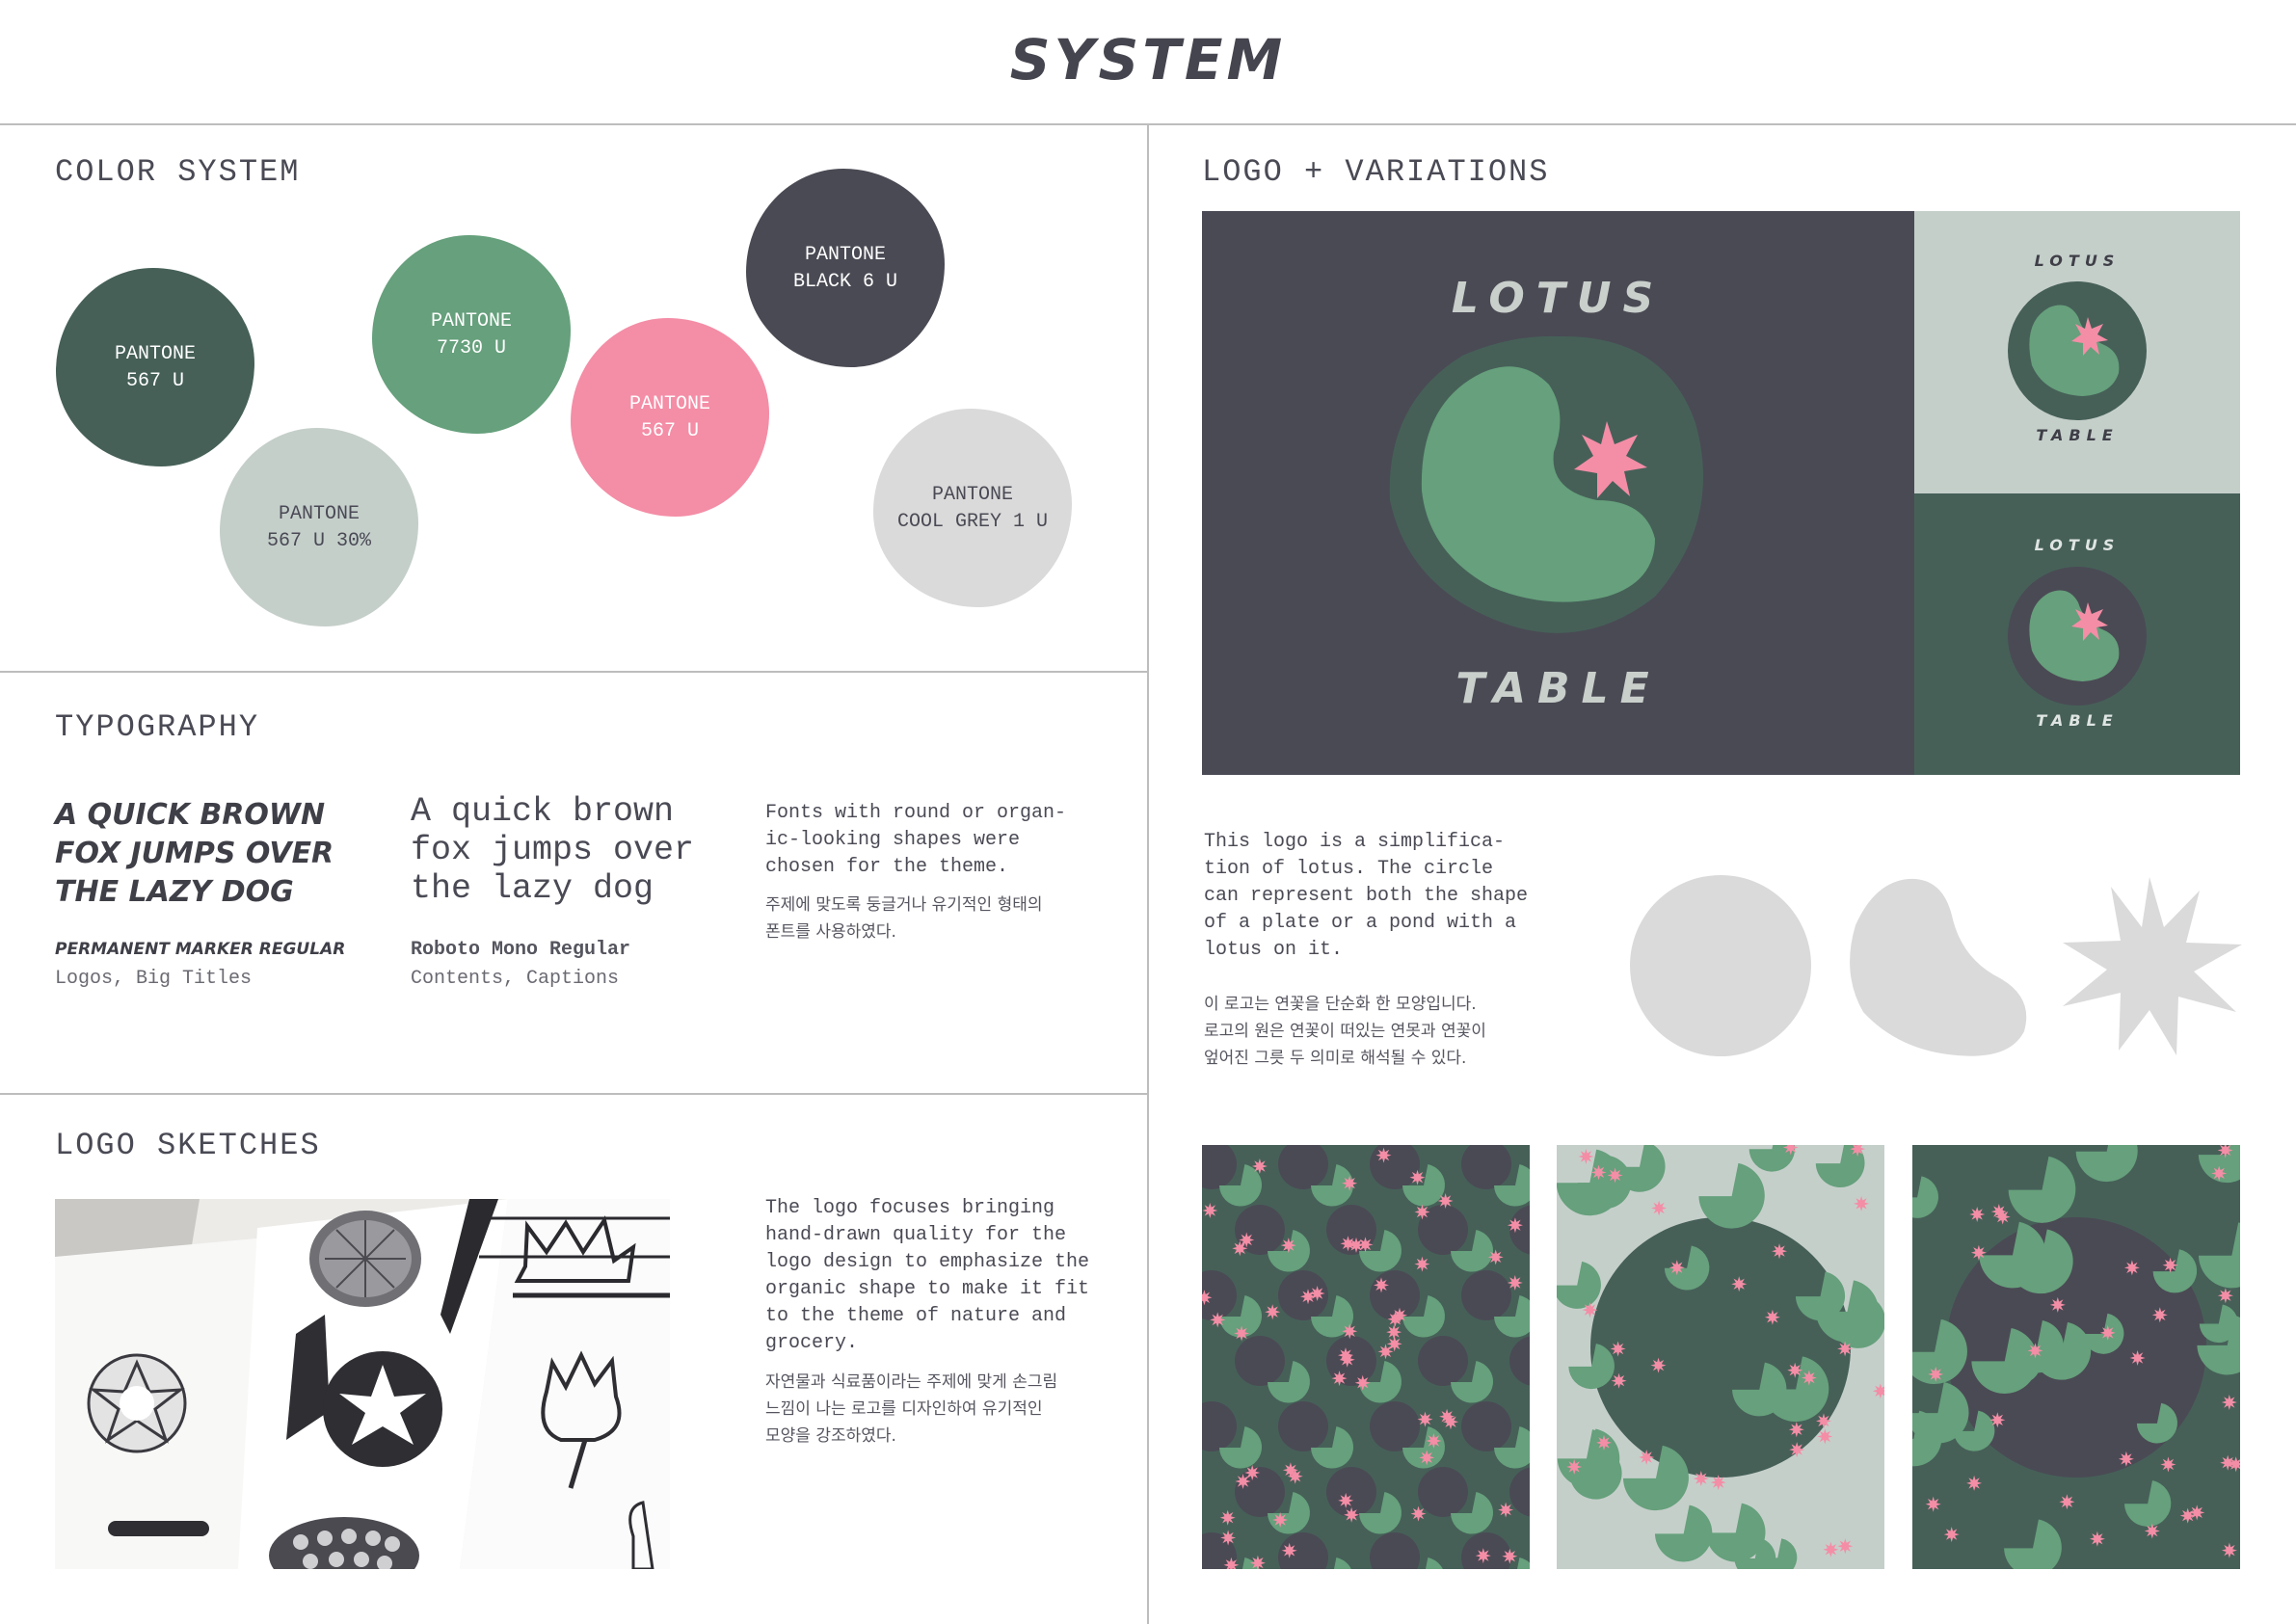 This screenshot has width=2296, height=1624. I want to click on shape-pad, so click(1938, 967).